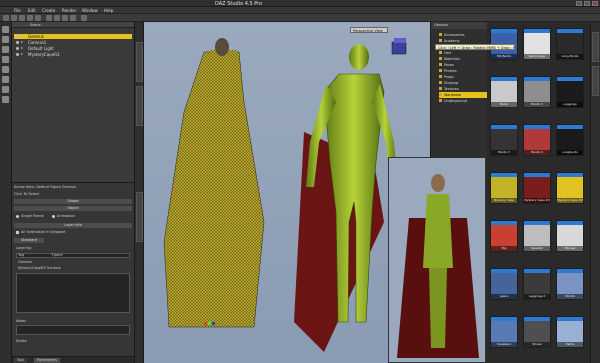 The width and height of the screenshot is (600, 363). I want to click on vertical-tab-posing, so click(139, 217).